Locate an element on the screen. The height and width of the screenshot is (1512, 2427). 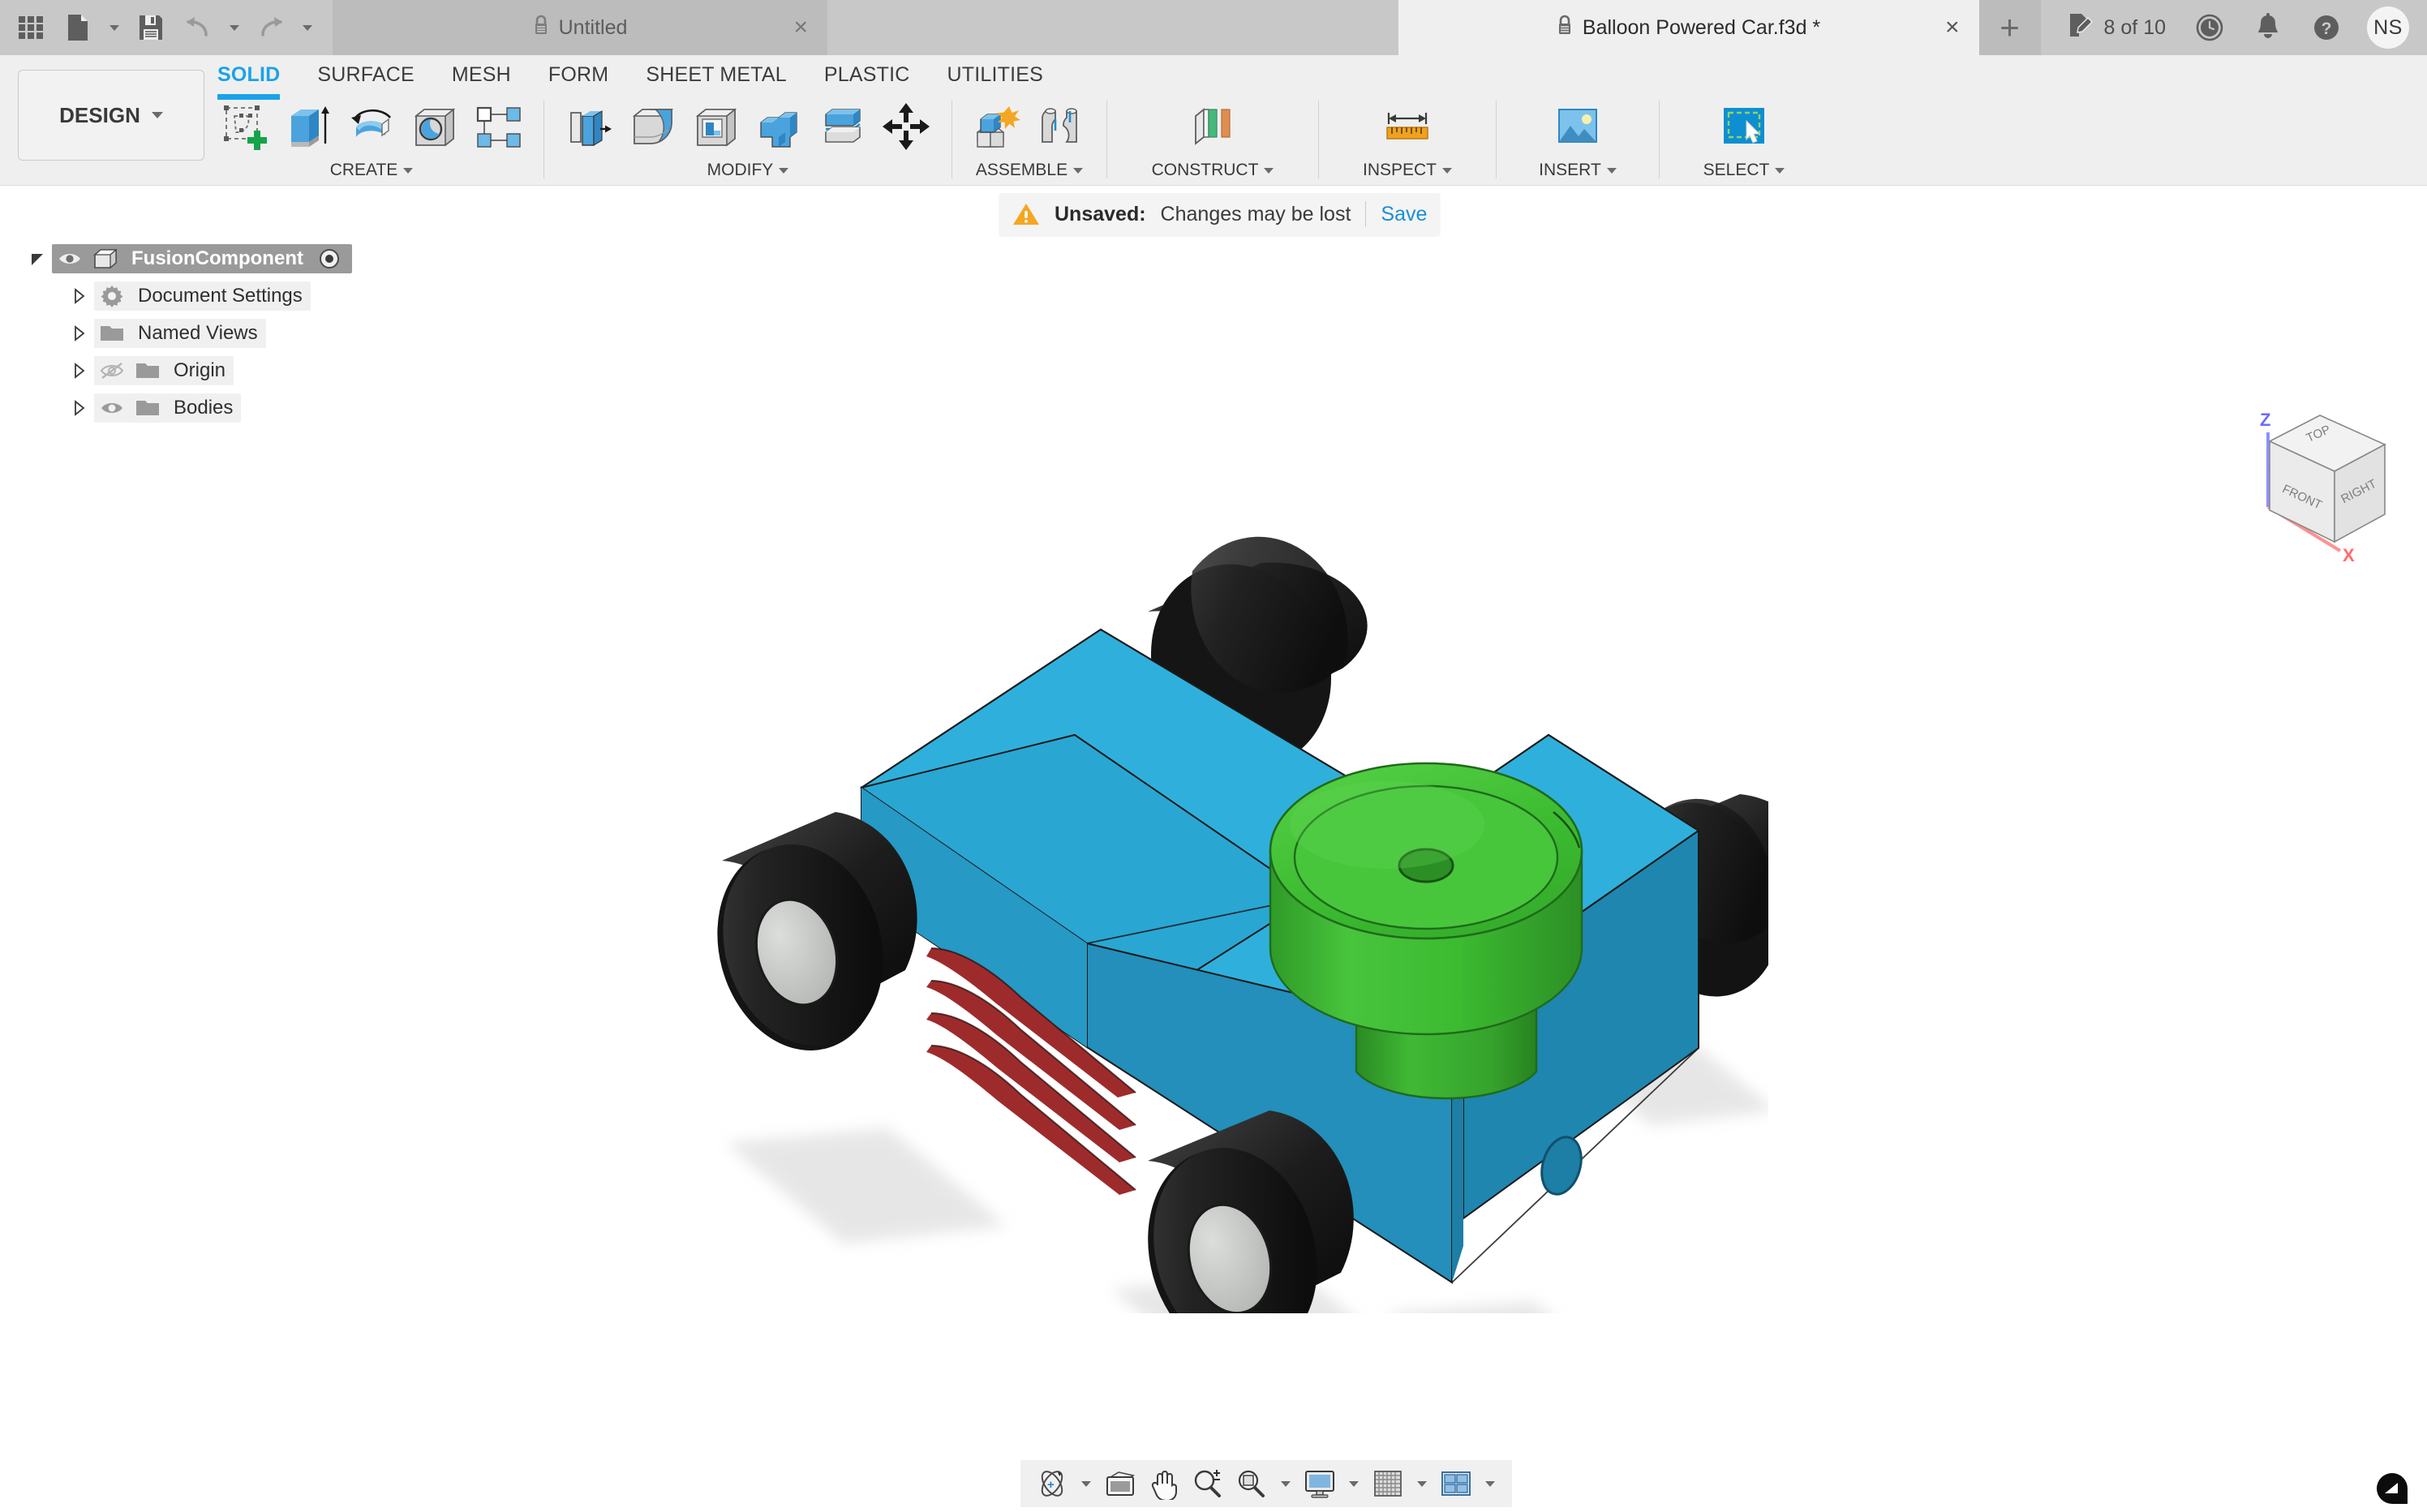
orbit-dropdown-caret-icon is located at coordinates (1087, 1483).